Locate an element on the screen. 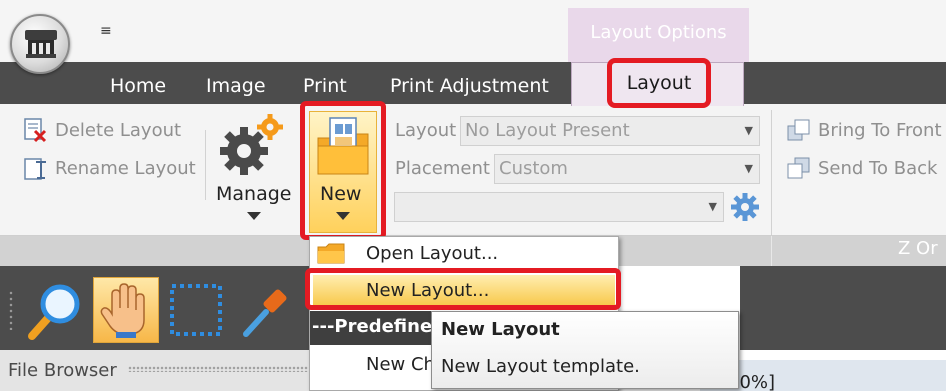 The height and width of the screenshot is (391, 946). placement-combobox-value: Custom is located at coordinates (533, 168).